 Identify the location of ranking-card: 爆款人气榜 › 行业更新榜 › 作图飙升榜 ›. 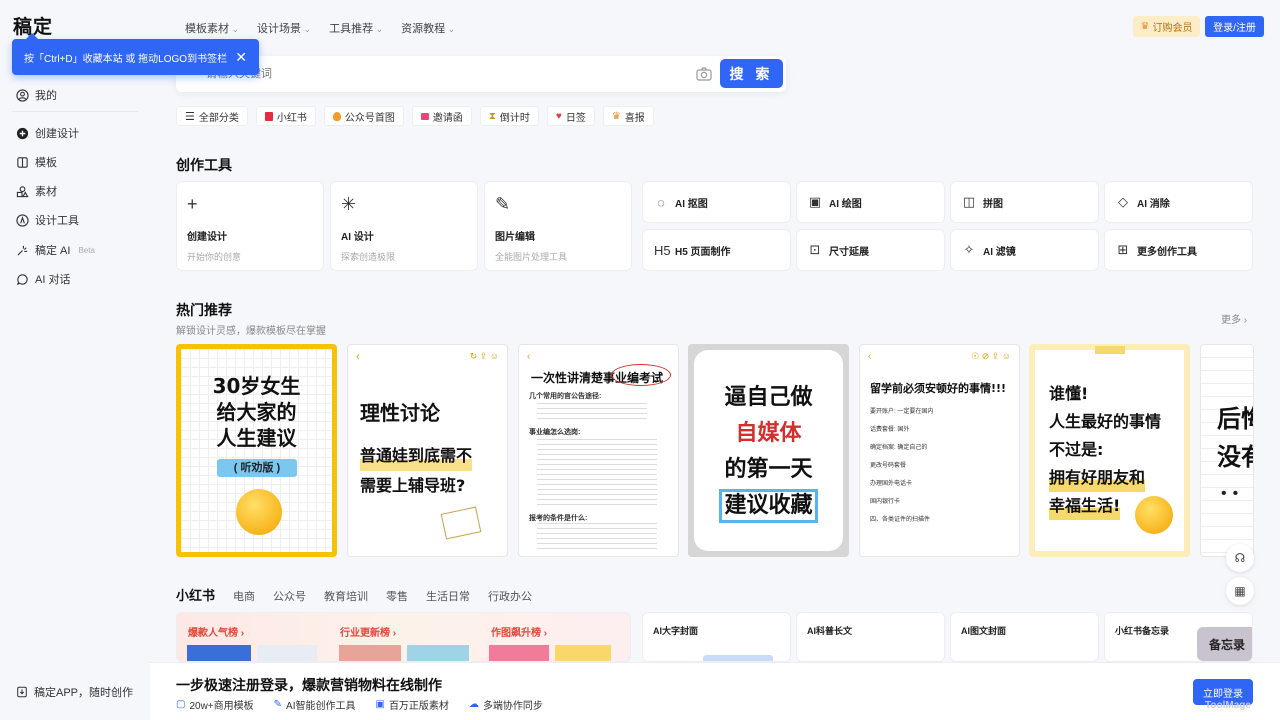
(403, 637).